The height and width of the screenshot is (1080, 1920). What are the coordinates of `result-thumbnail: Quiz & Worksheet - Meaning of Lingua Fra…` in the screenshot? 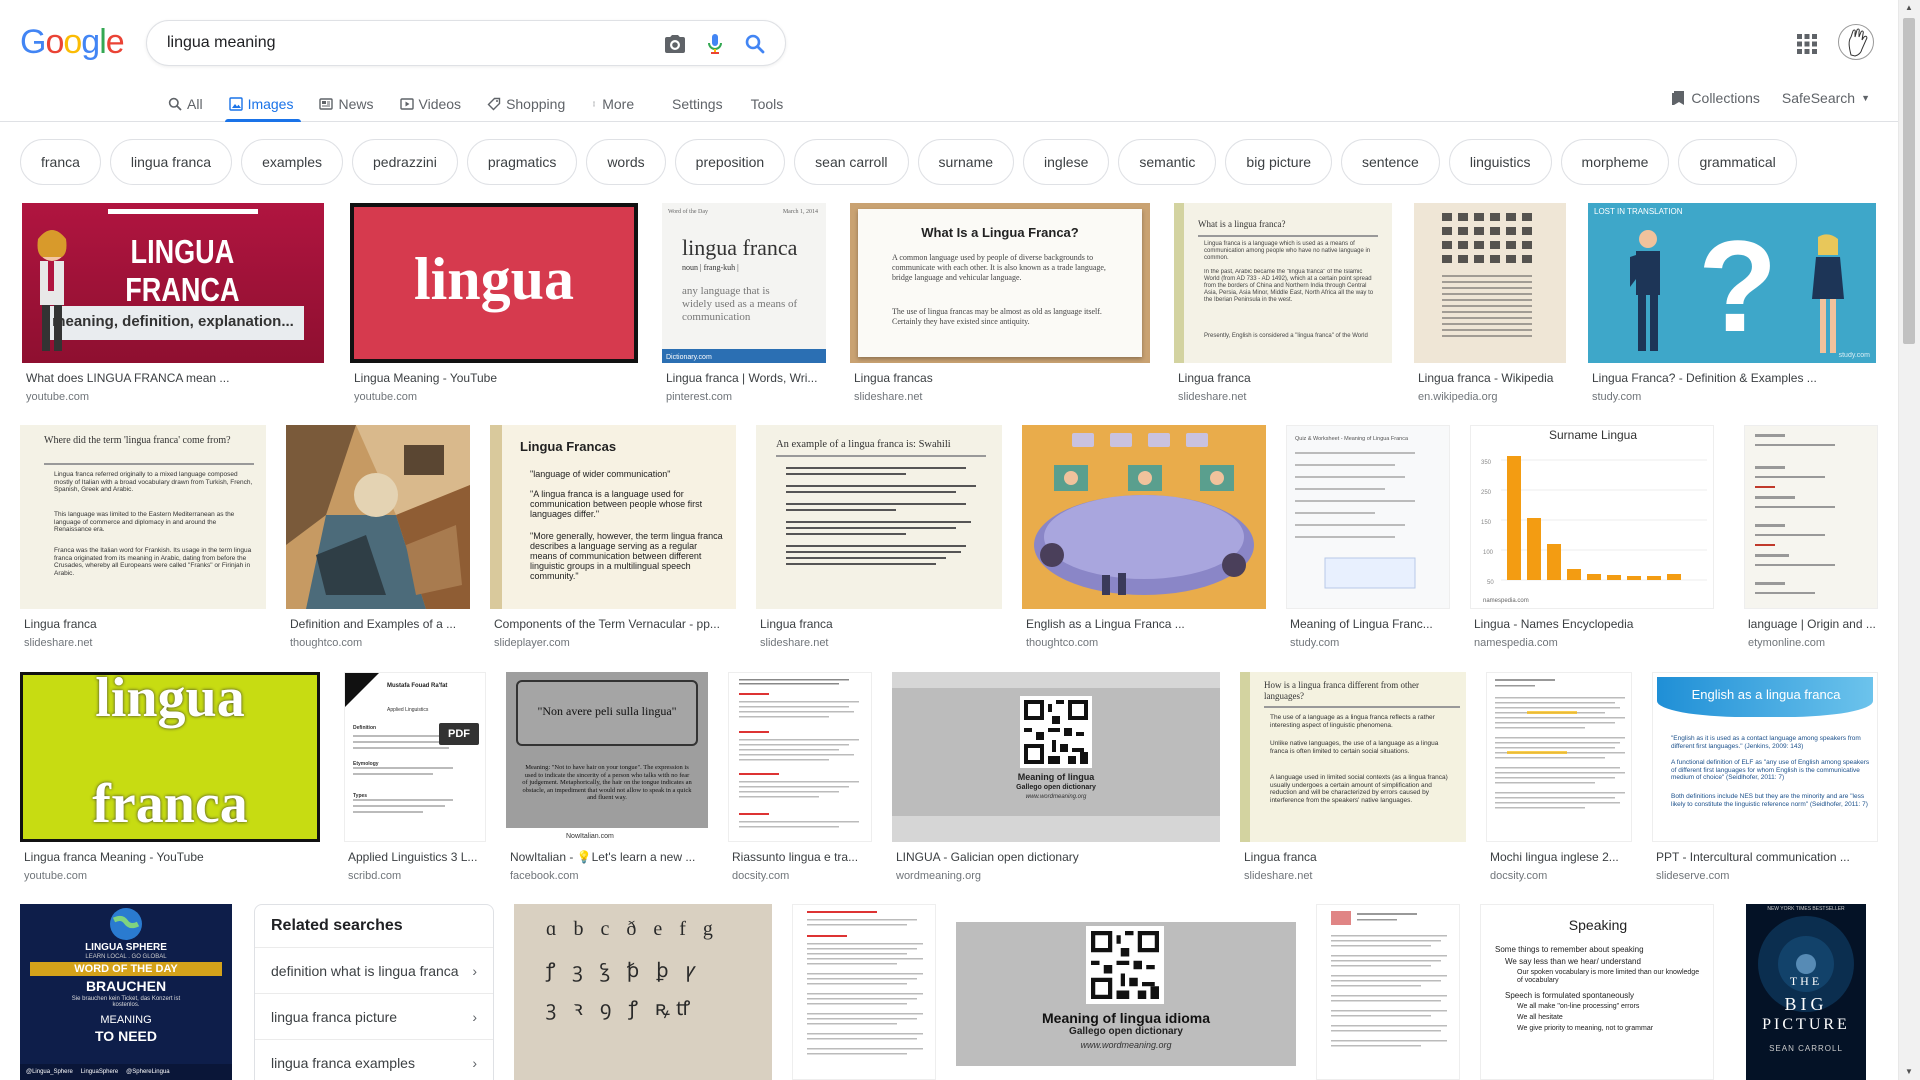 It's located at (1368, 517).